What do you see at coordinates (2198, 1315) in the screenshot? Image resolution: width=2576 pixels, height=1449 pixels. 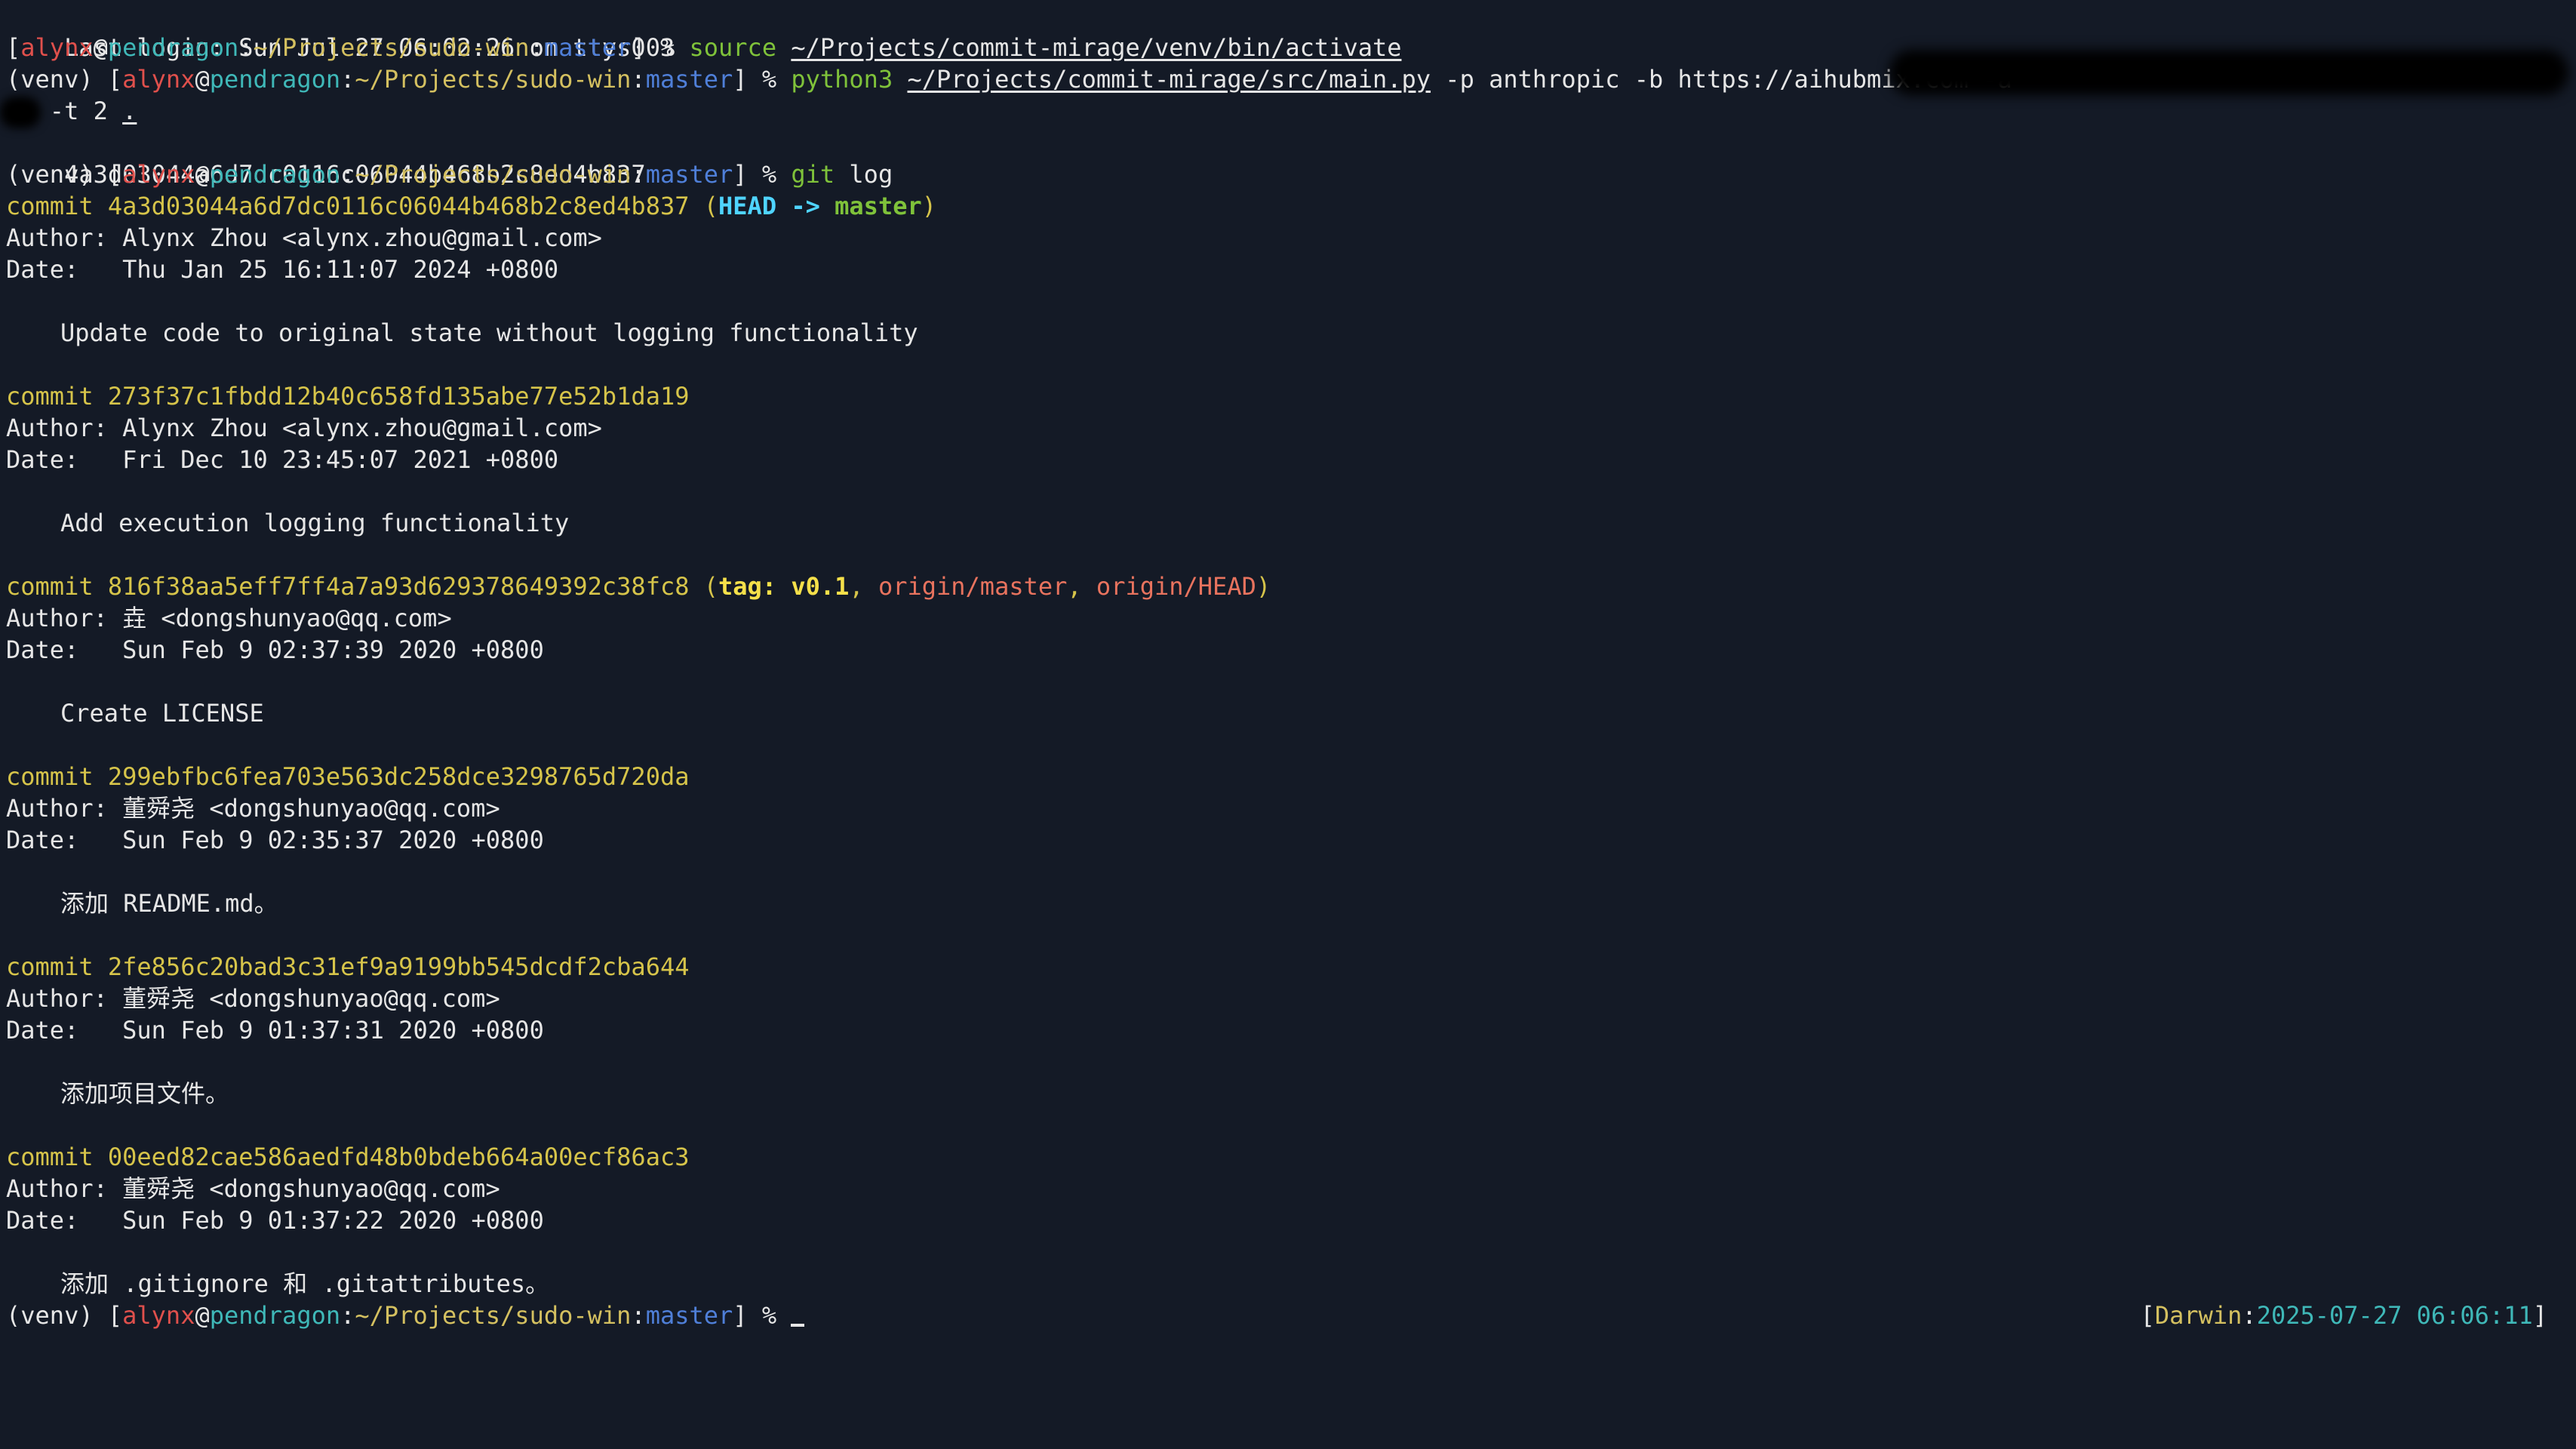 I see `clock-os: Darwin` at bounding box center [2198, 1315].